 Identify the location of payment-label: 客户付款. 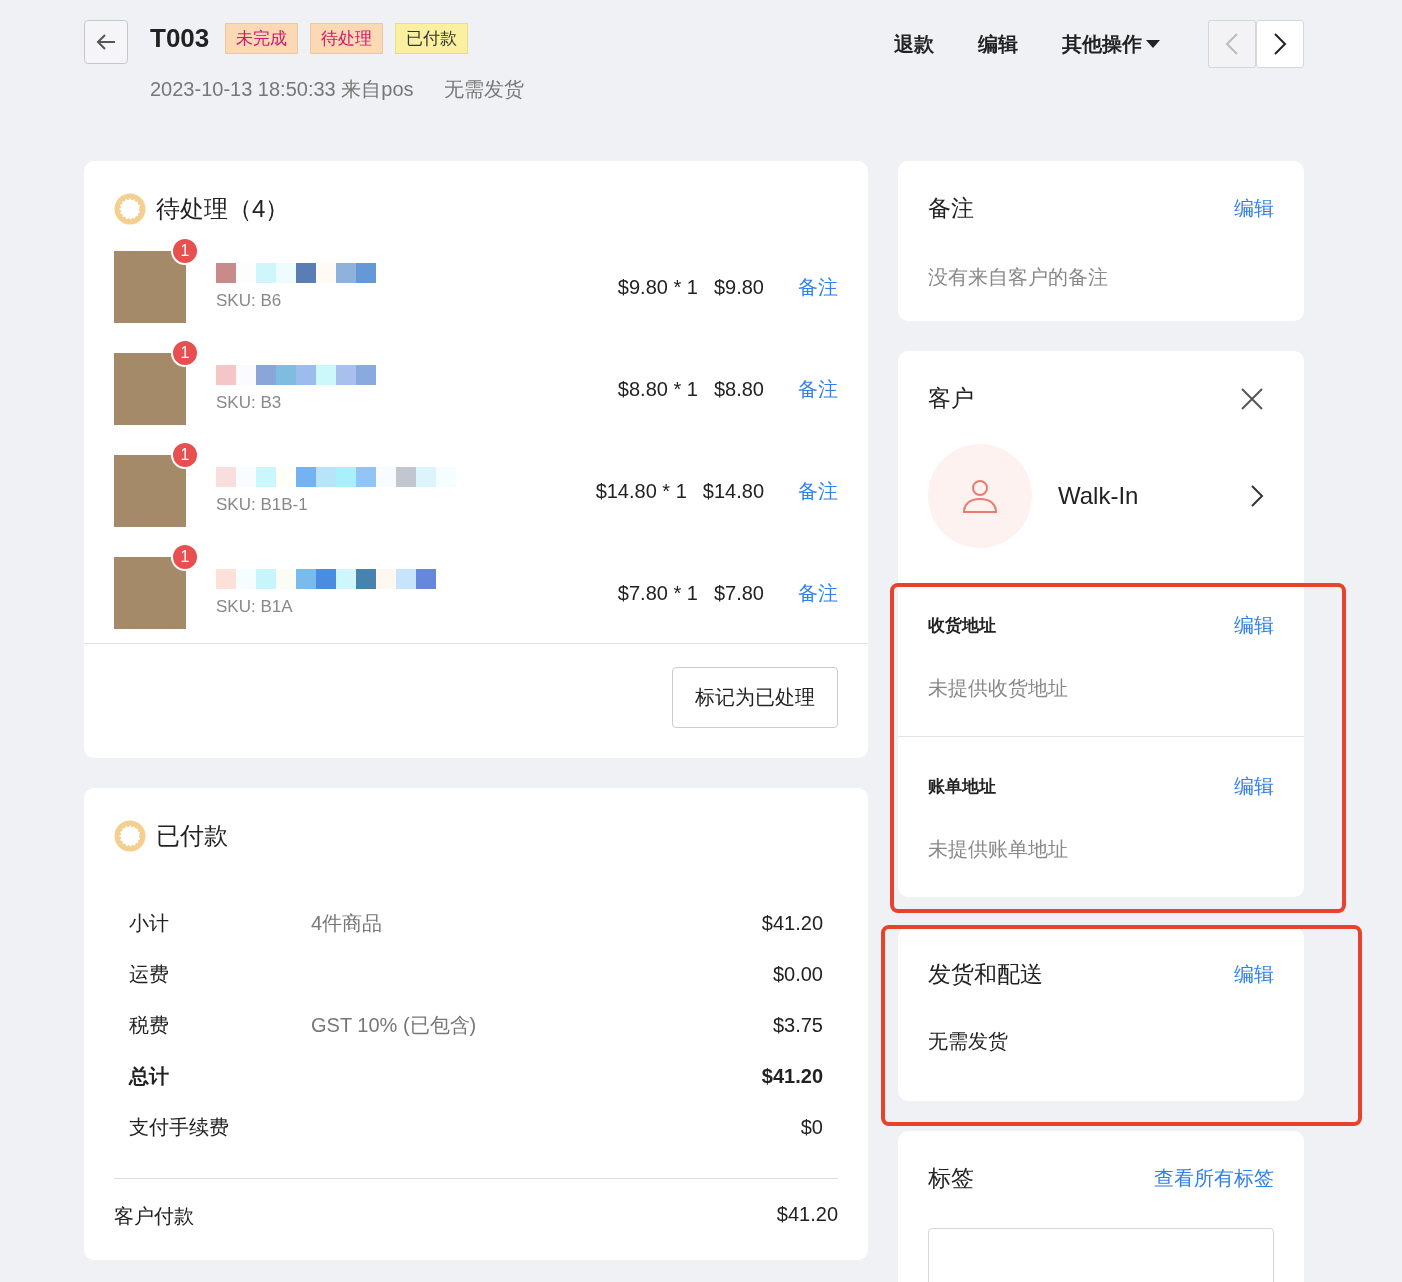
(154, 1216).